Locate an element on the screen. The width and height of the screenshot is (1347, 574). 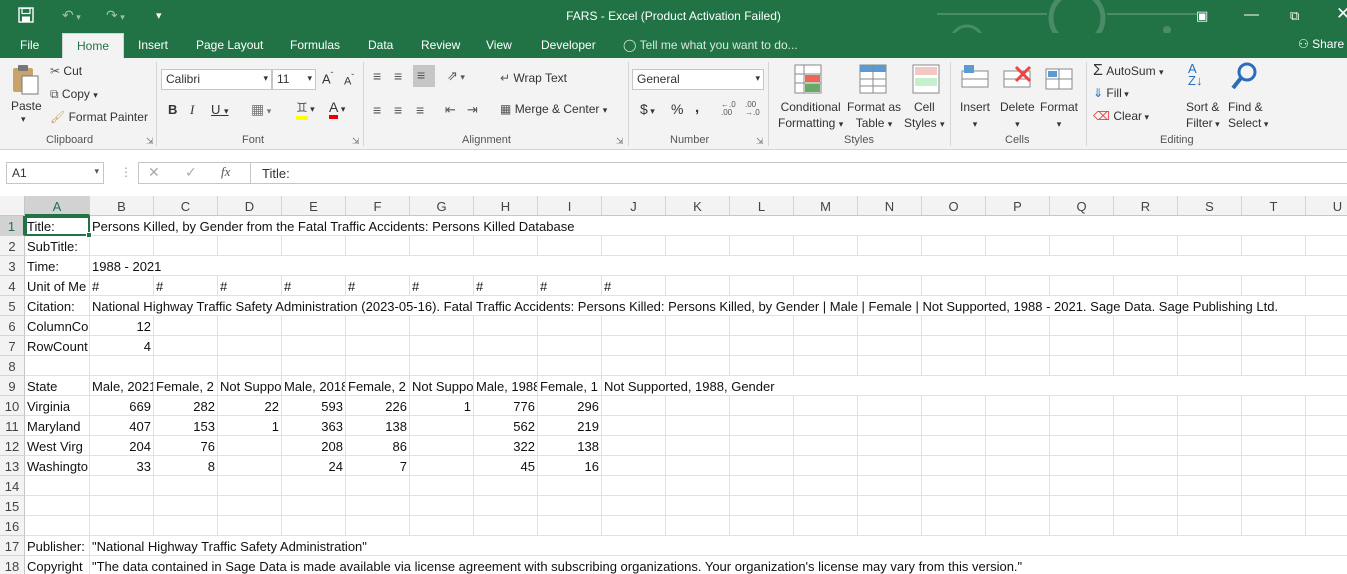
cell-b8 is located at coordinates (122, 366).